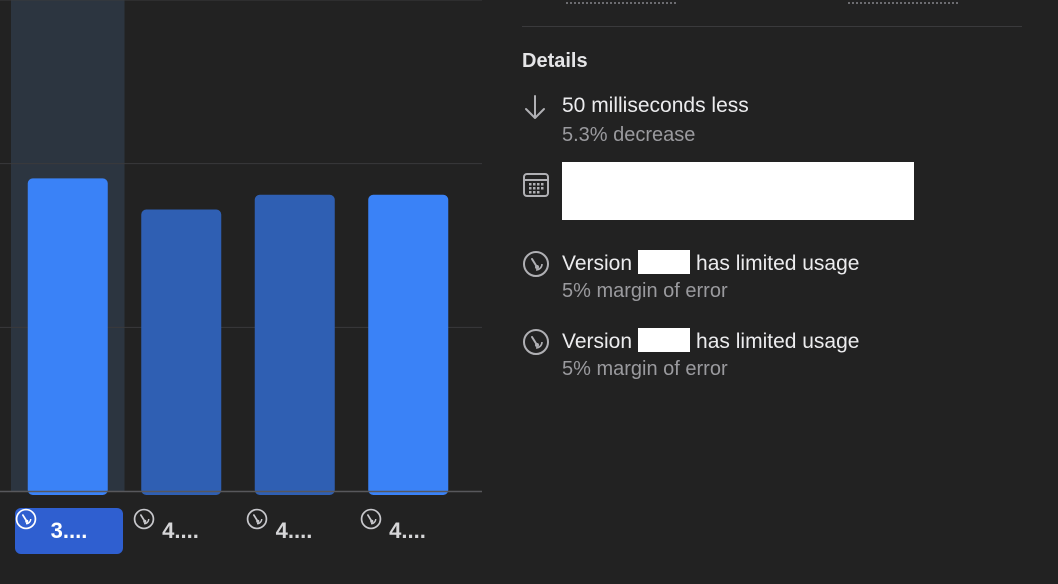 Image resolution: width=1058 pixels, height=584 pixels. I want to click on calendar-icon, so click(536, 185).